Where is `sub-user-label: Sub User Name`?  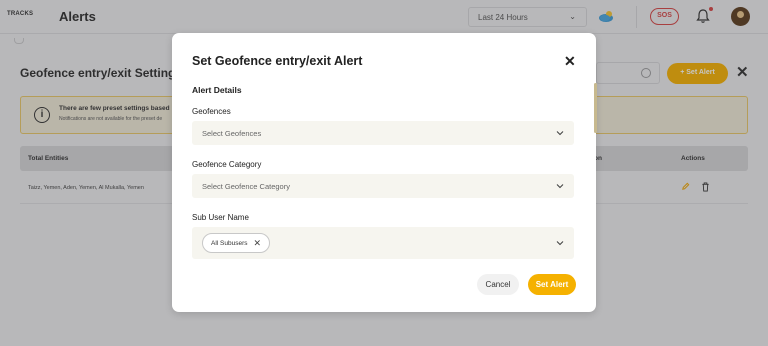
sub-user-label: Sub User Name is located at coordinates (220, 217).